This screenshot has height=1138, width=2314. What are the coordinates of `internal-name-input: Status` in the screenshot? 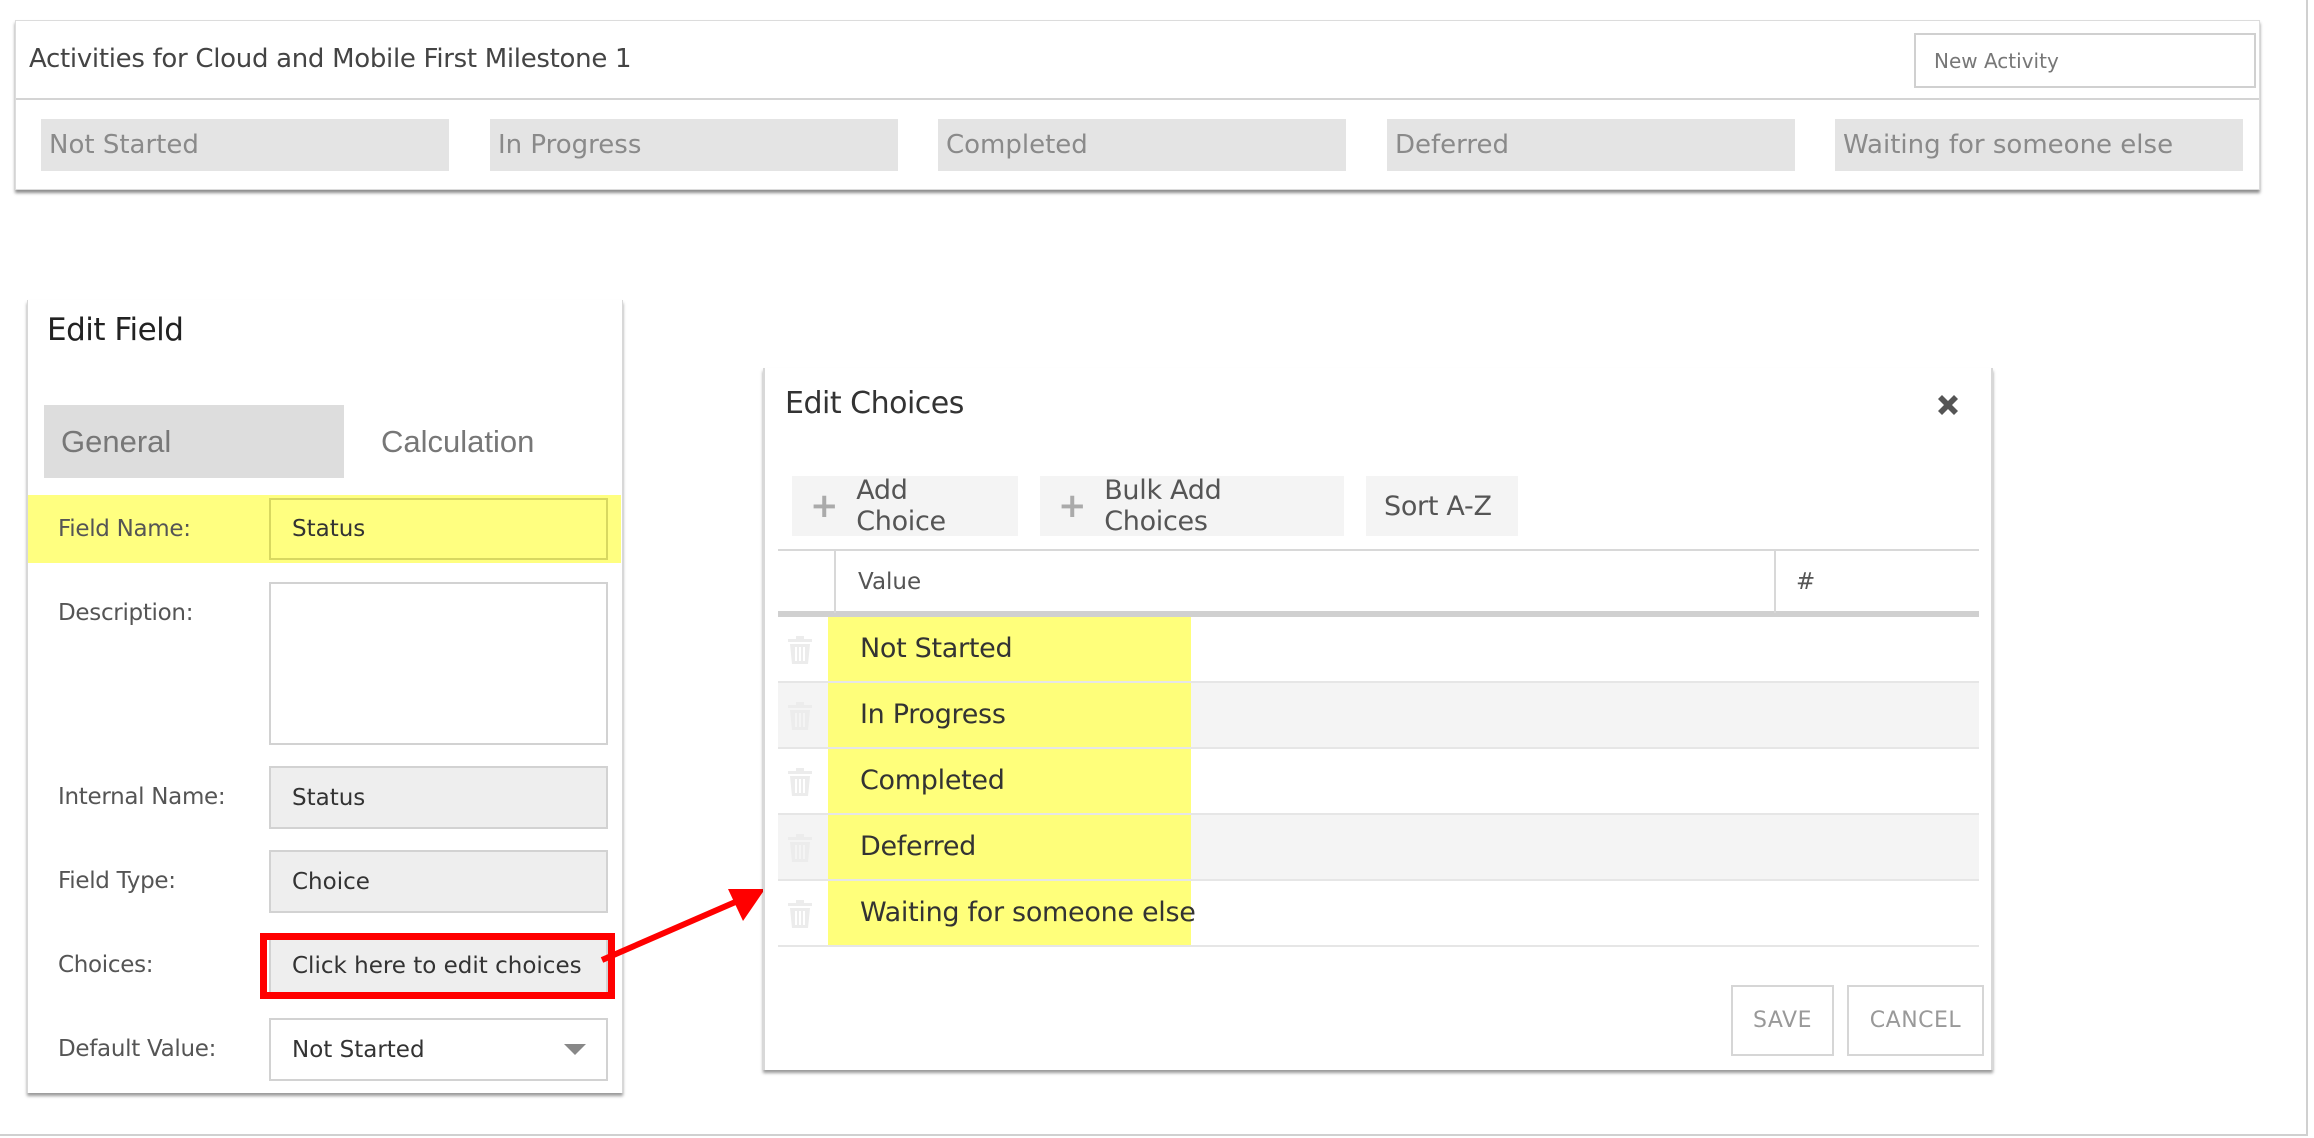 It's located at (438, 797).